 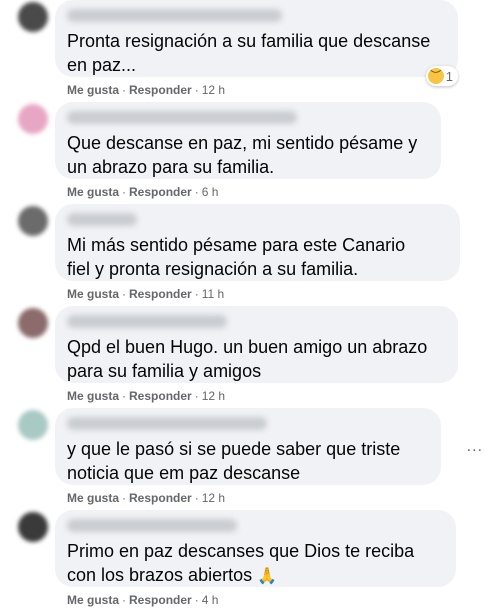 What do you see at coordinates (210, 600) in the screenshot?
I see `timestamp: 4 h` at bounding box center [210, 600].